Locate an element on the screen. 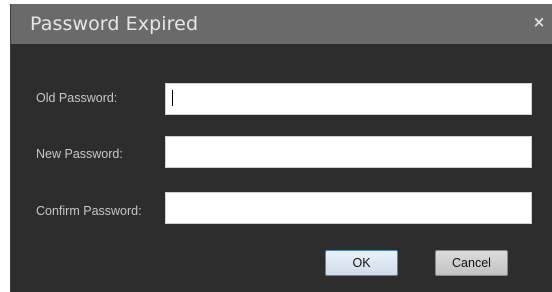 The width and height of the screenshot is (552, 292). new-password-label: New Password: is located at coordinates (79, 154).